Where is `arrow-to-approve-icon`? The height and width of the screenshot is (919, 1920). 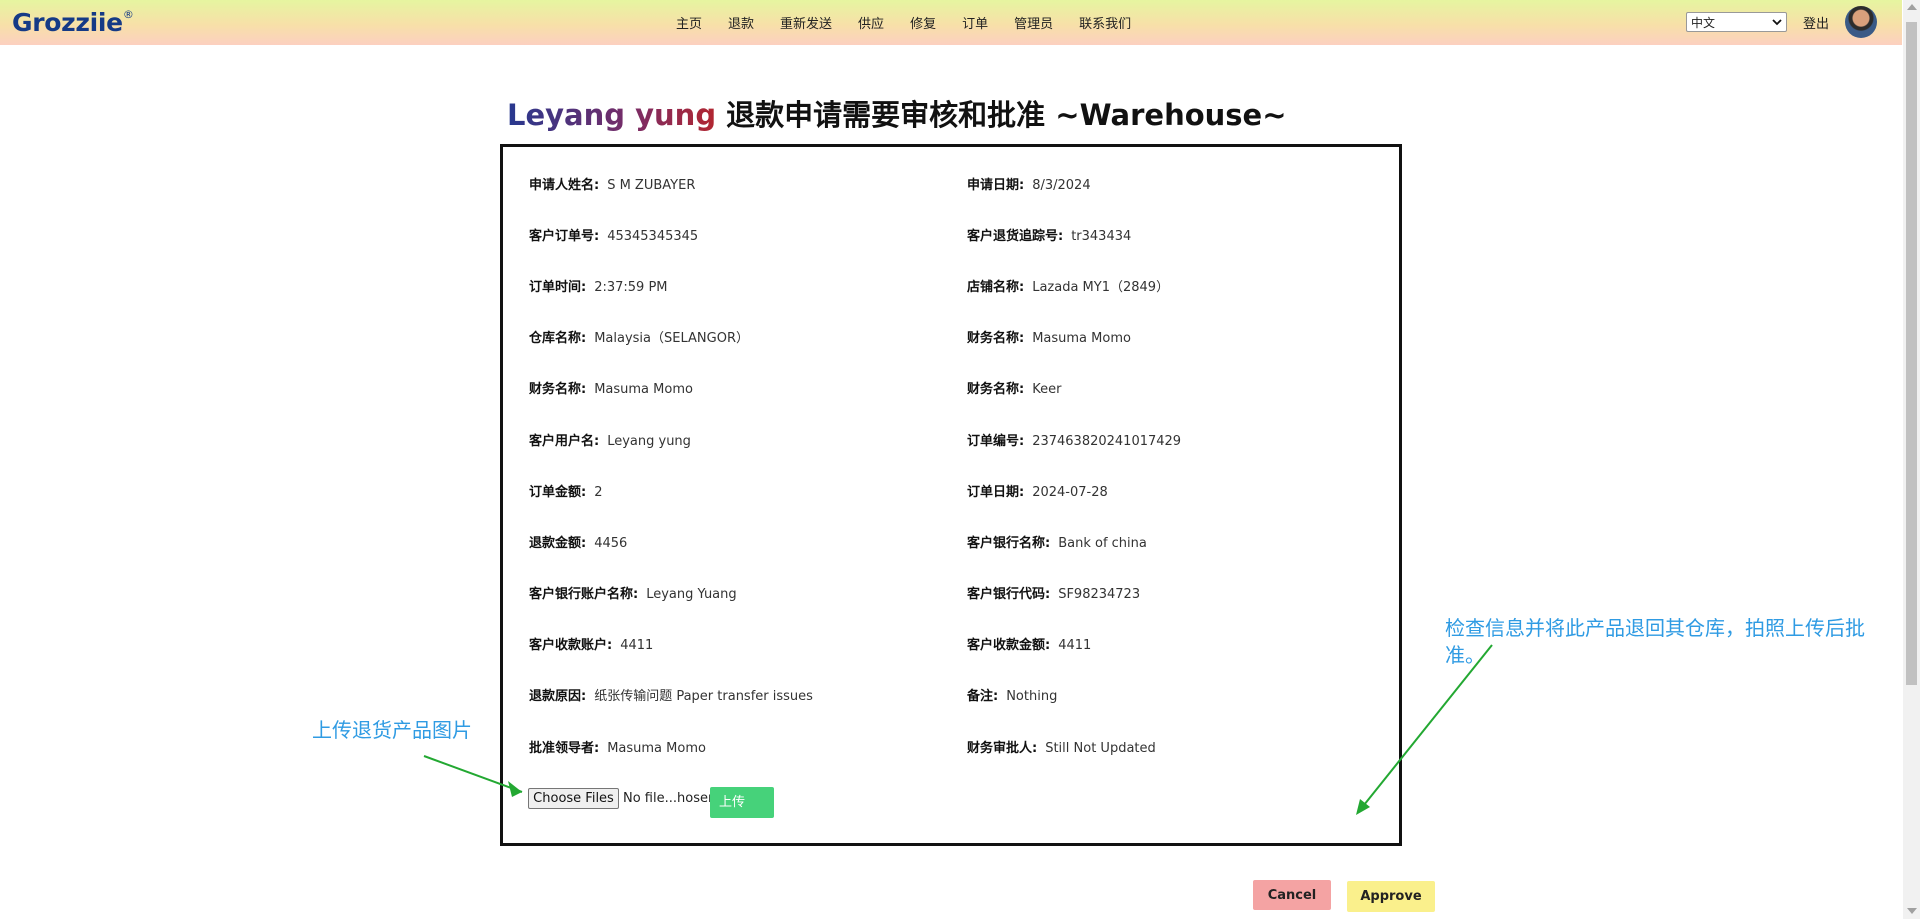 arrow-to-approve-icon is located at coordinates (1424, 729).